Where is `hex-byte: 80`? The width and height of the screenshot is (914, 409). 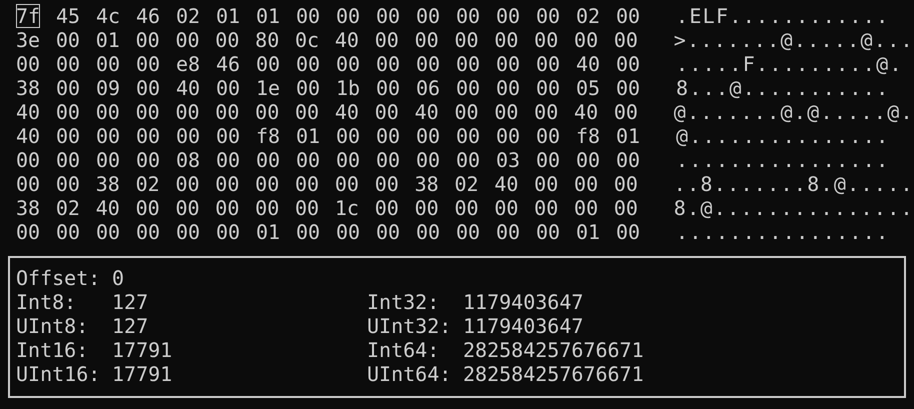
hex-byte: 80 is located at coordinates (267, 40).